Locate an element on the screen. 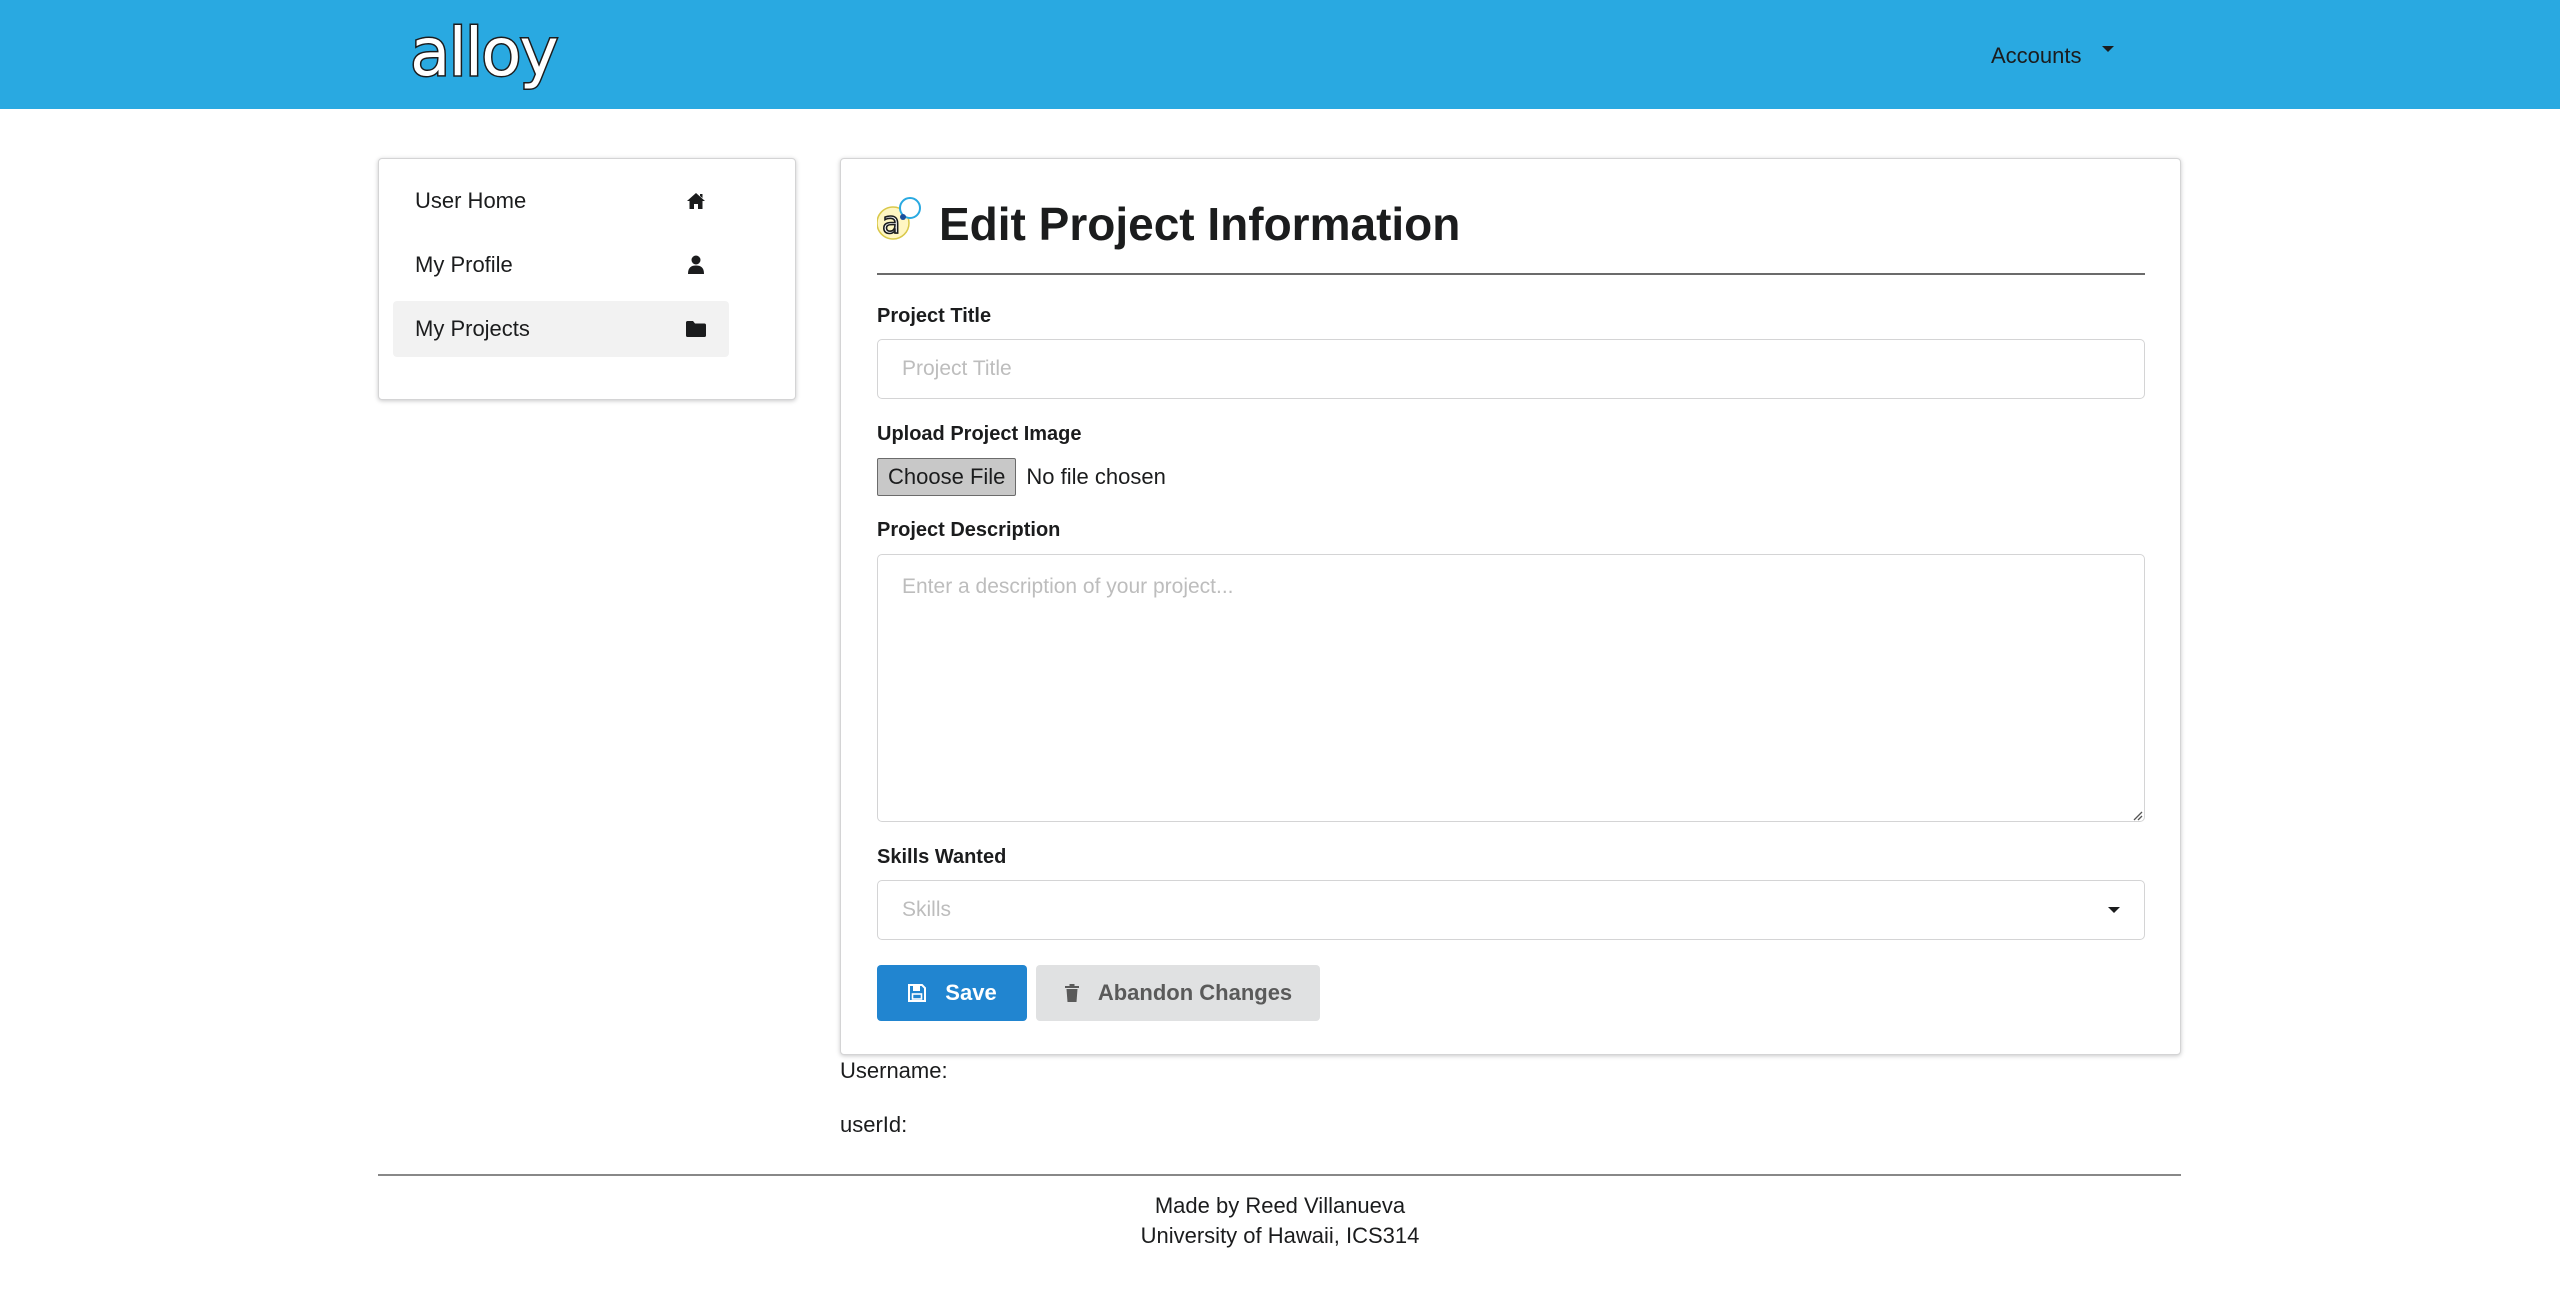 Image resolution: width=2560 pixels, height=1296 pixels. footer-credit: Made by Reed Villanueva is located at coordinates (1280, 1205).